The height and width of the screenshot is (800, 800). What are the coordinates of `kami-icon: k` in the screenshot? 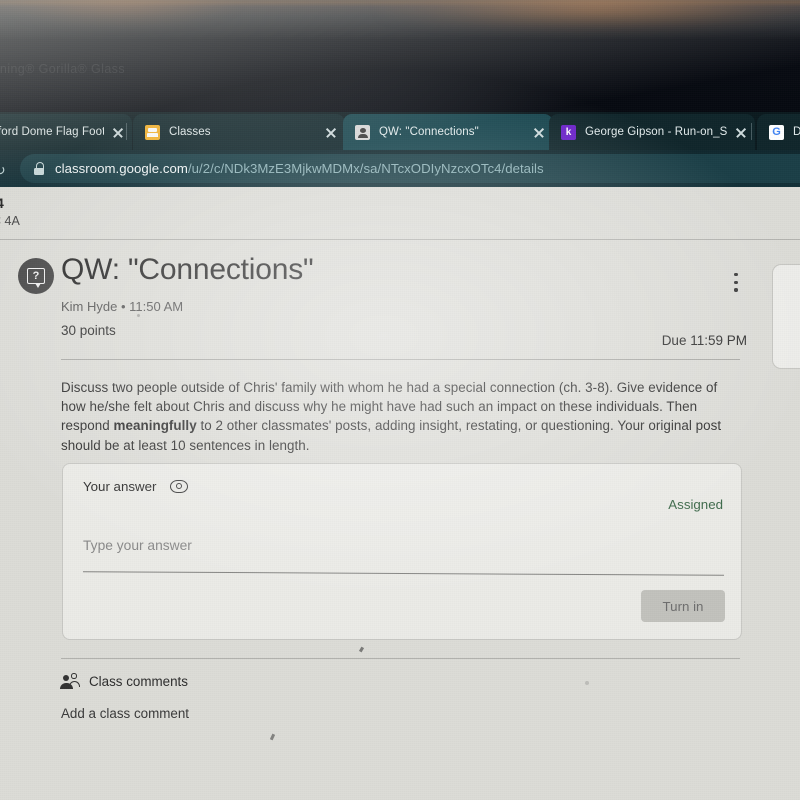 It's located at (568, 132).